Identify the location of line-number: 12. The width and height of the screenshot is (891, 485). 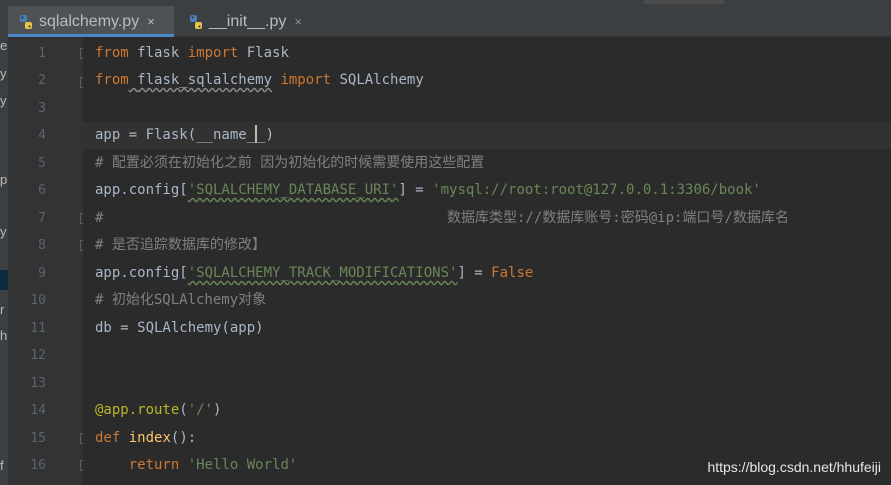
(38, 355).